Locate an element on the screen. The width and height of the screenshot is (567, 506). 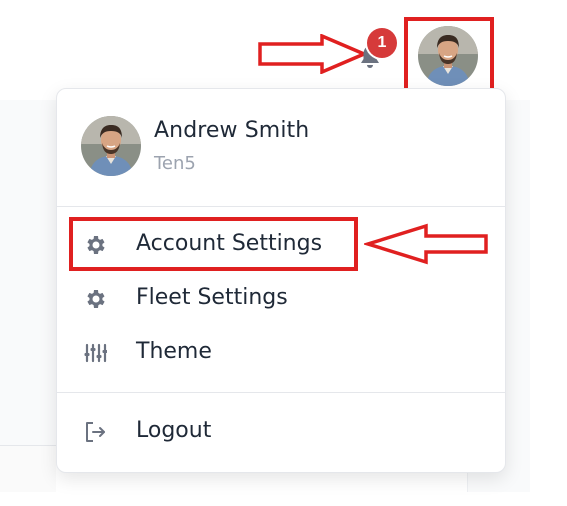
annotation-arrow-left is located at coordinates (426, 244).